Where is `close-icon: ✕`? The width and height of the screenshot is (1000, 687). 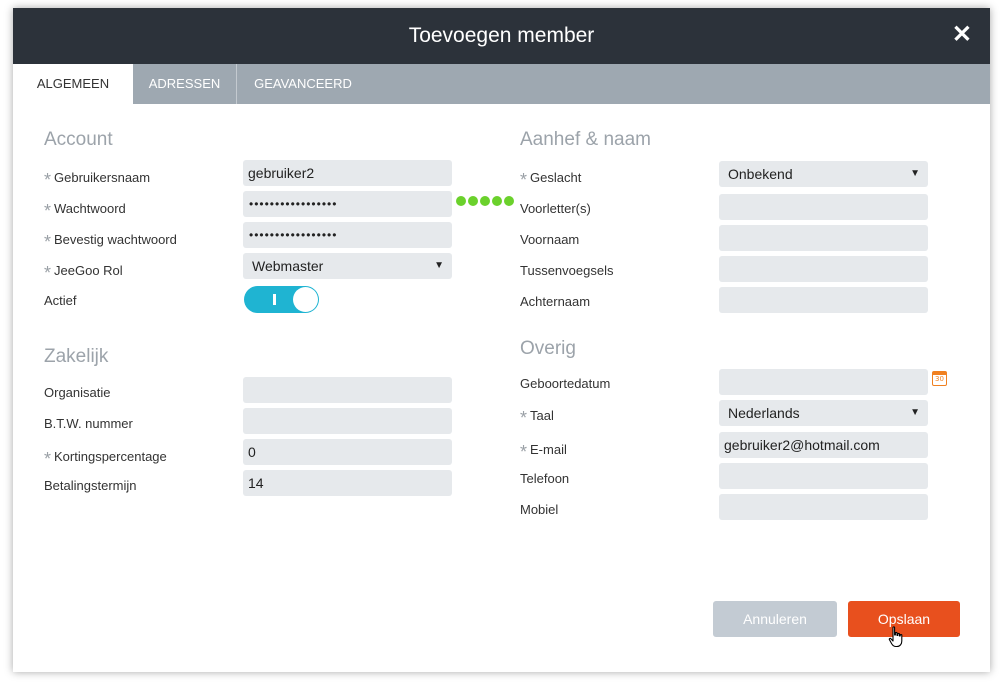 close-icon: ✕ is located at coordinates (962, 35).